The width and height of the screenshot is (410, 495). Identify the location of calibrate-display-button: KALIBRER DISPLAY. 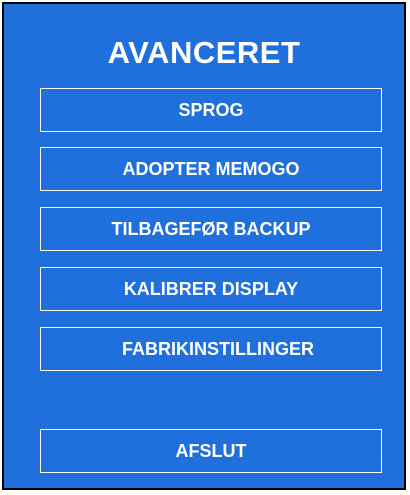
(211, 289).